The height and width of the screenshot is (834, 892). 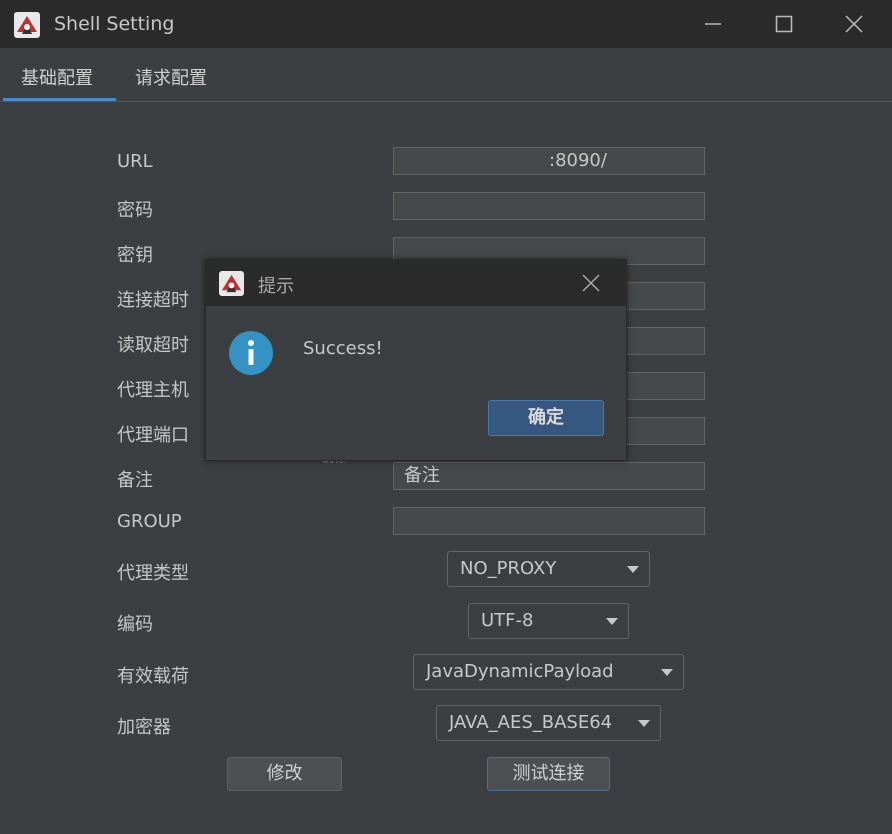 What do you see at coordinates (135, 161) in the screenshot?
I see `url-label: URL` at bounding box center [135, 161].